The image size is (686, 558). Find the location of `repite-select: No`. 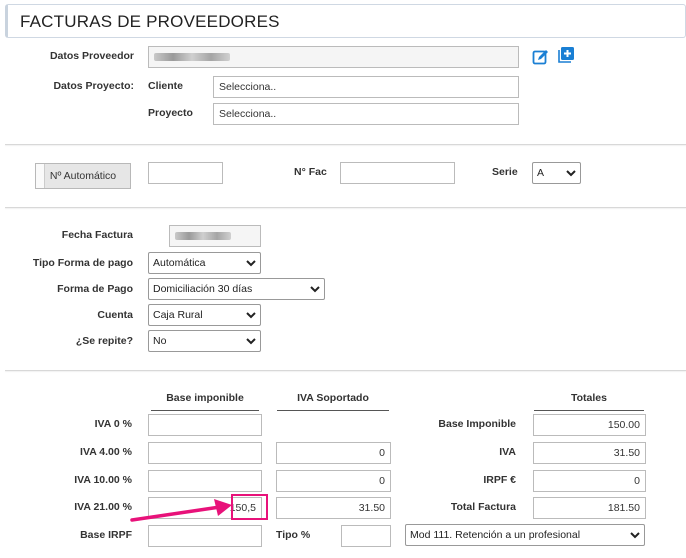

repite-select: No is located at coordinates (204, 341).